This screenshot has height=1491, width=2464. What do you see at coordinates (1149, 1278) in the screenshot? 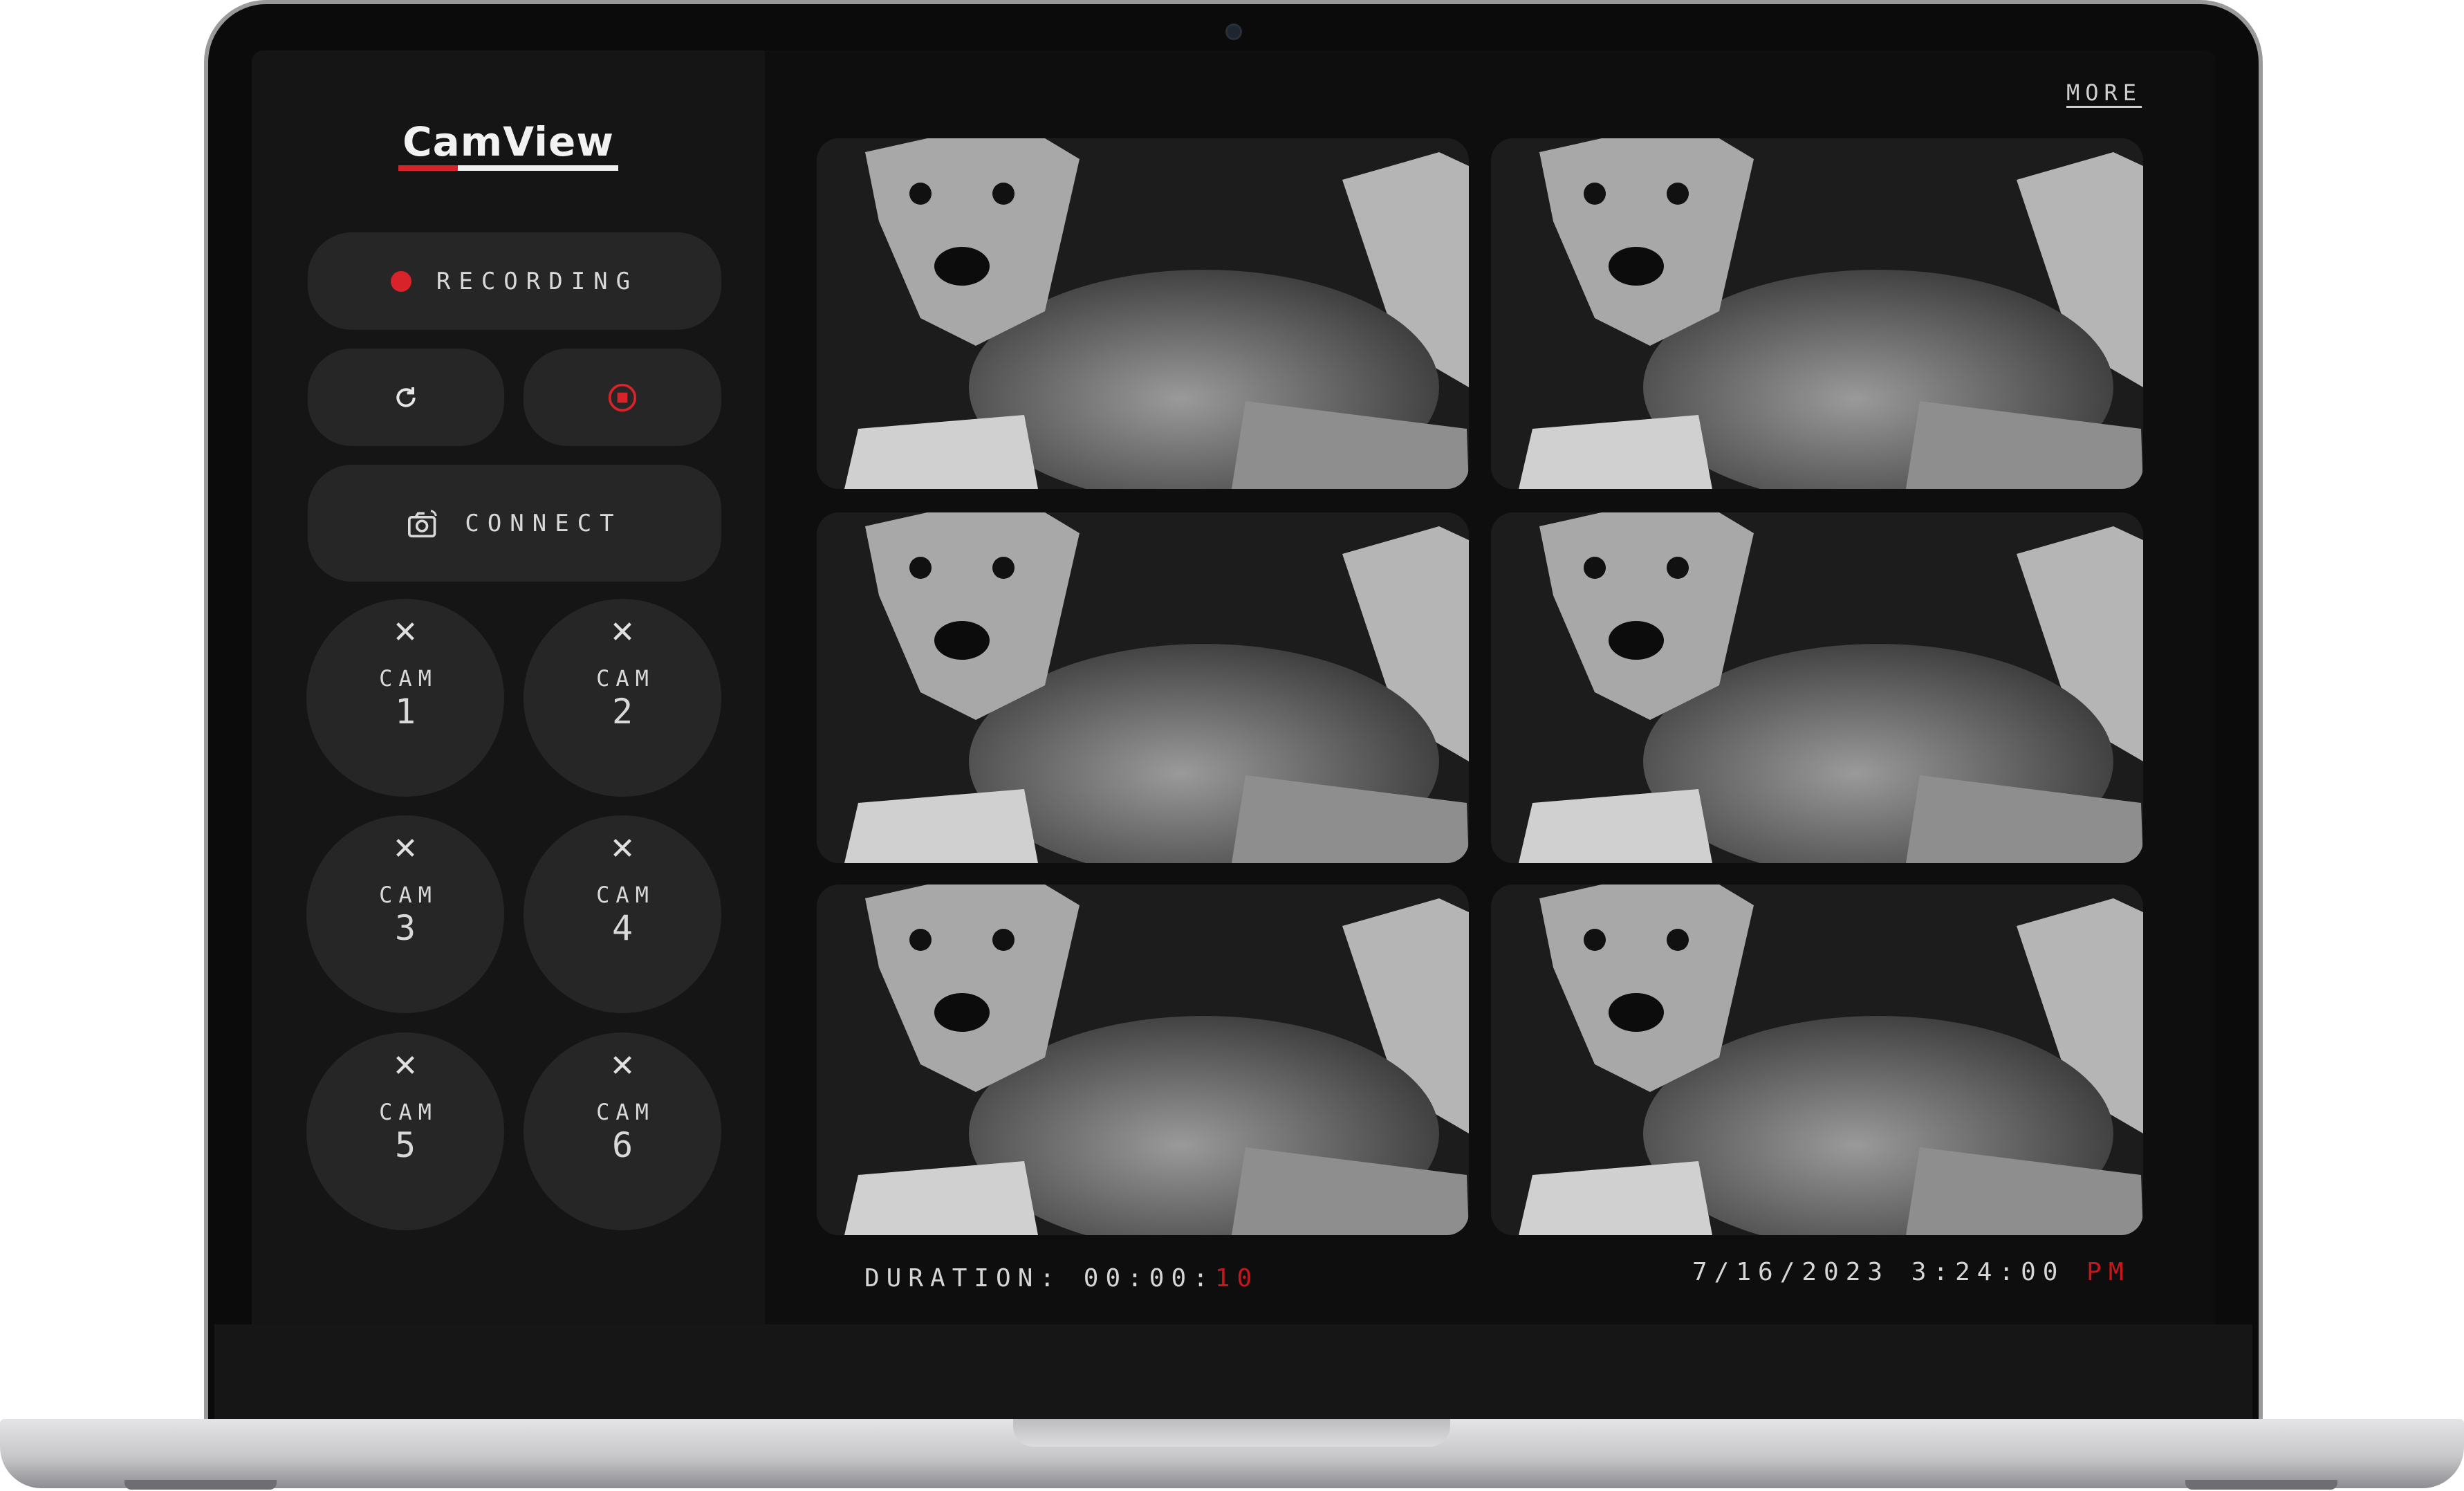
I see `duration-value: 00:00:` at bounding box center [1149, 1278].